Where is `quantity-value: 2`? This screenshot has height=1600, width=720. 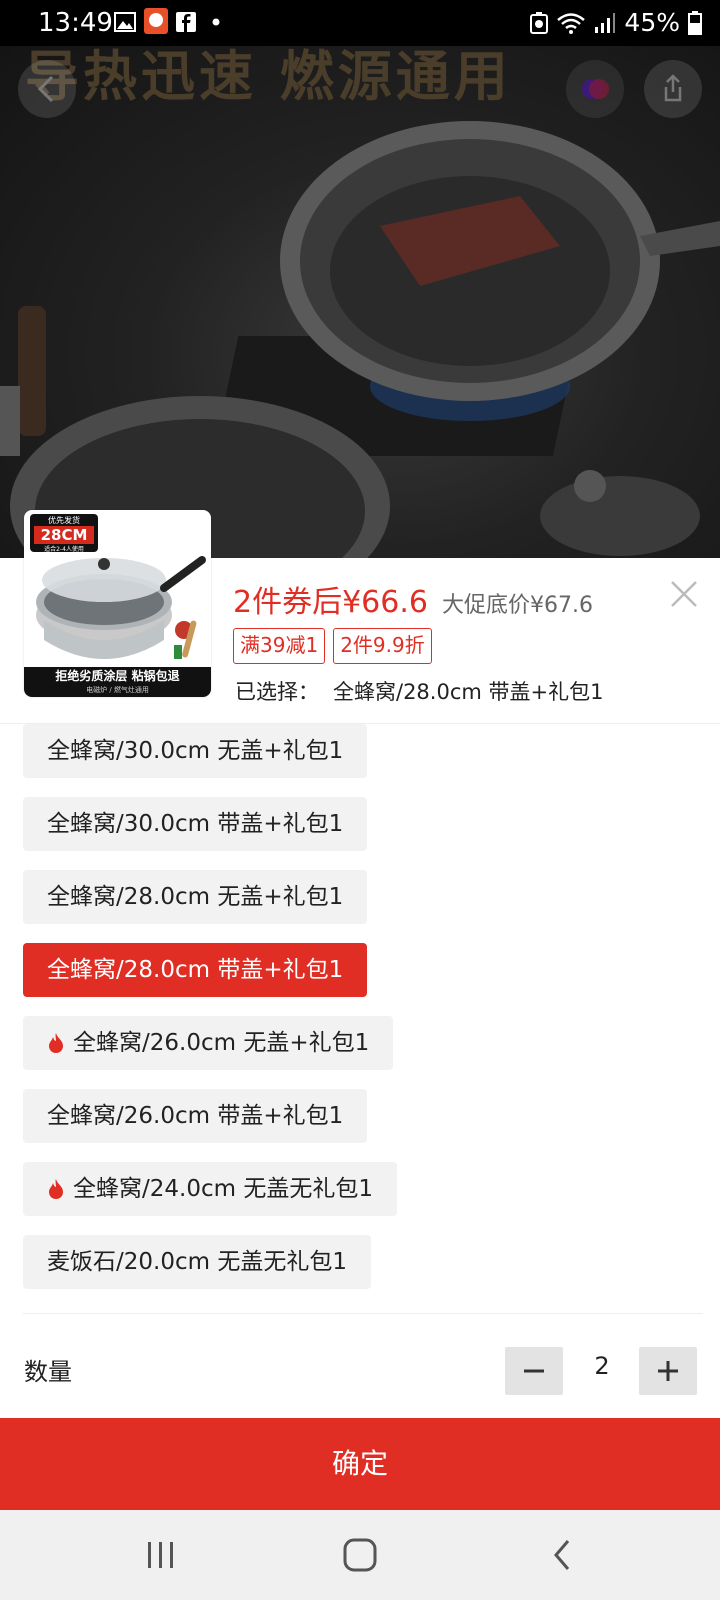 quantity-value: 2 is located at coordinates (602, 1366).